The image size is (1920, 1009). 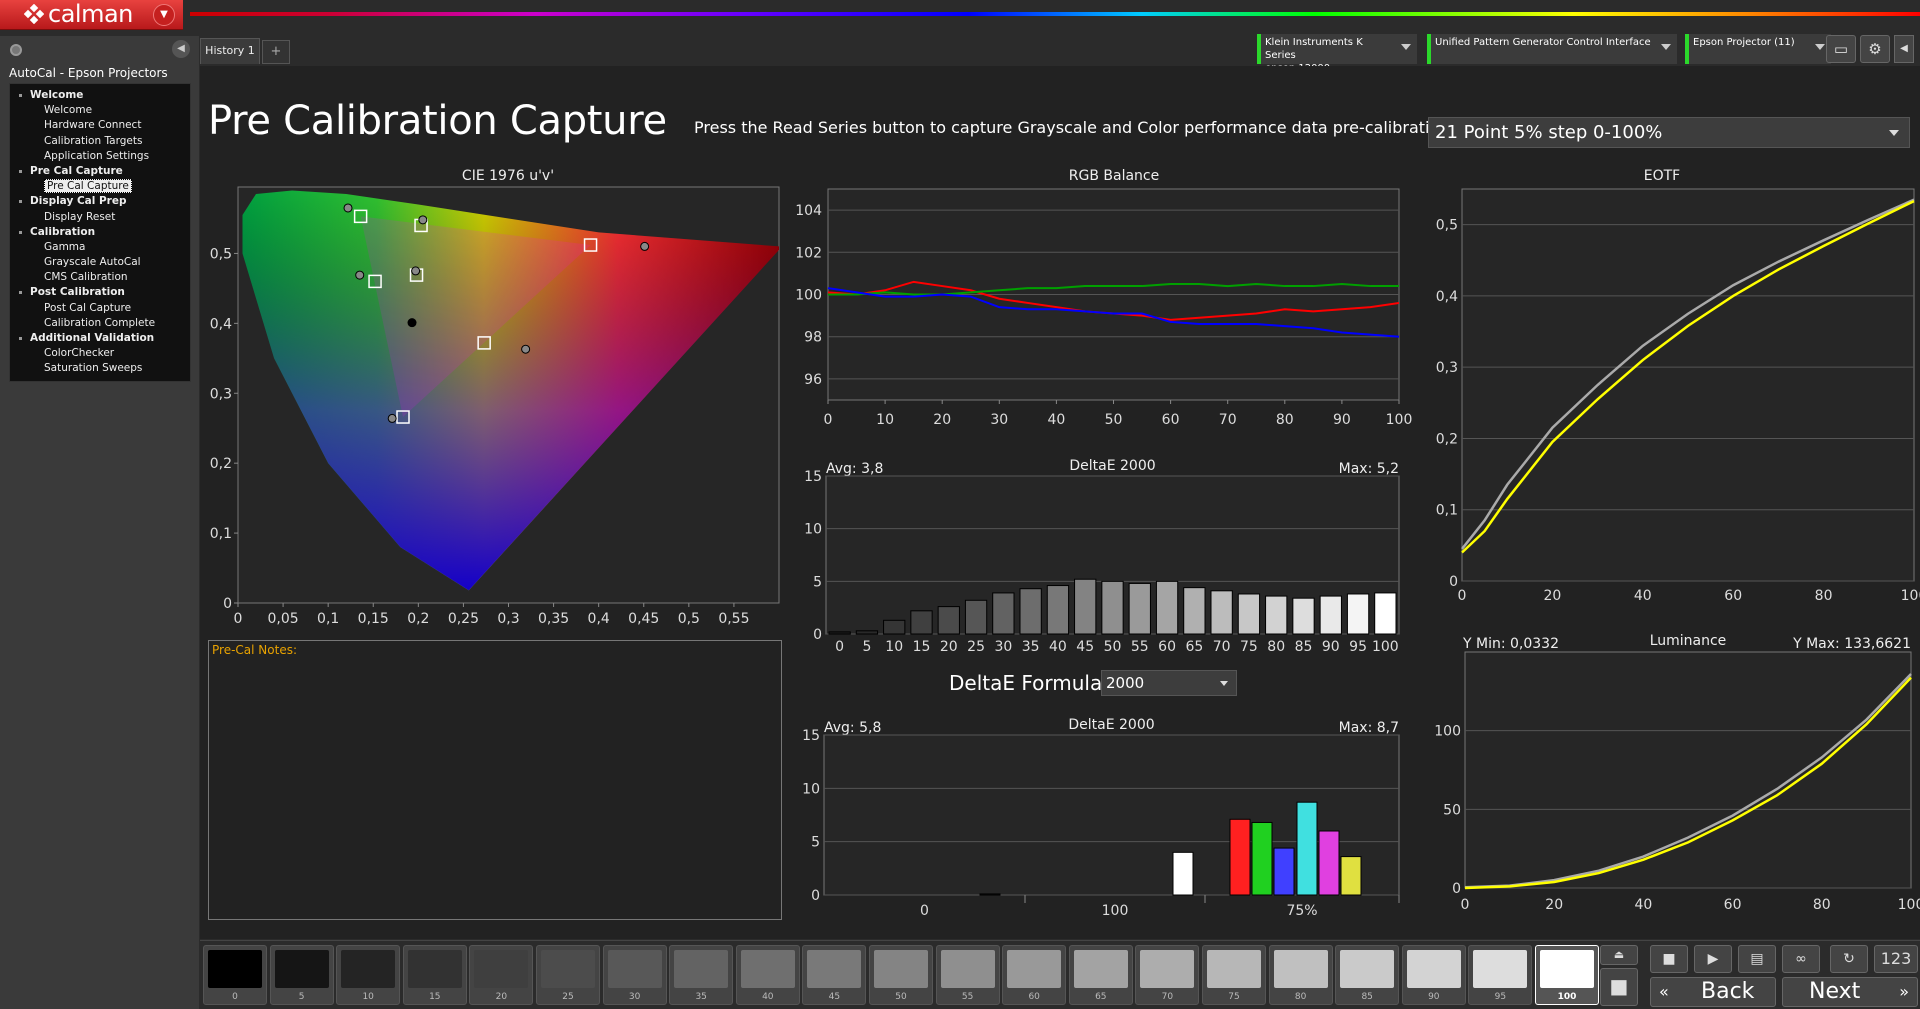 What do you see at coordinates (767, 975) in the screenshot?
I see `swatch-40: 40` at bounding box center [767, 975].